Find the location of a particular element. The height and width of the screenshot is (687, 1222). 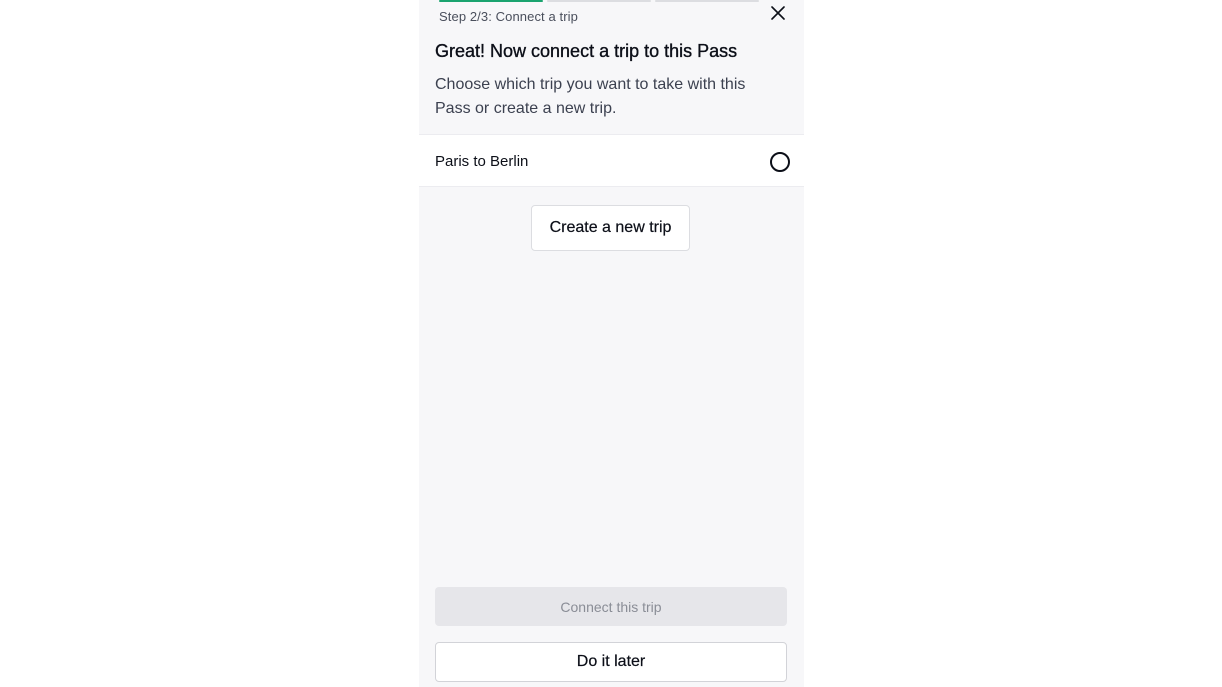

do-it-later-button: Do it later is located at coordinates (611, 662).